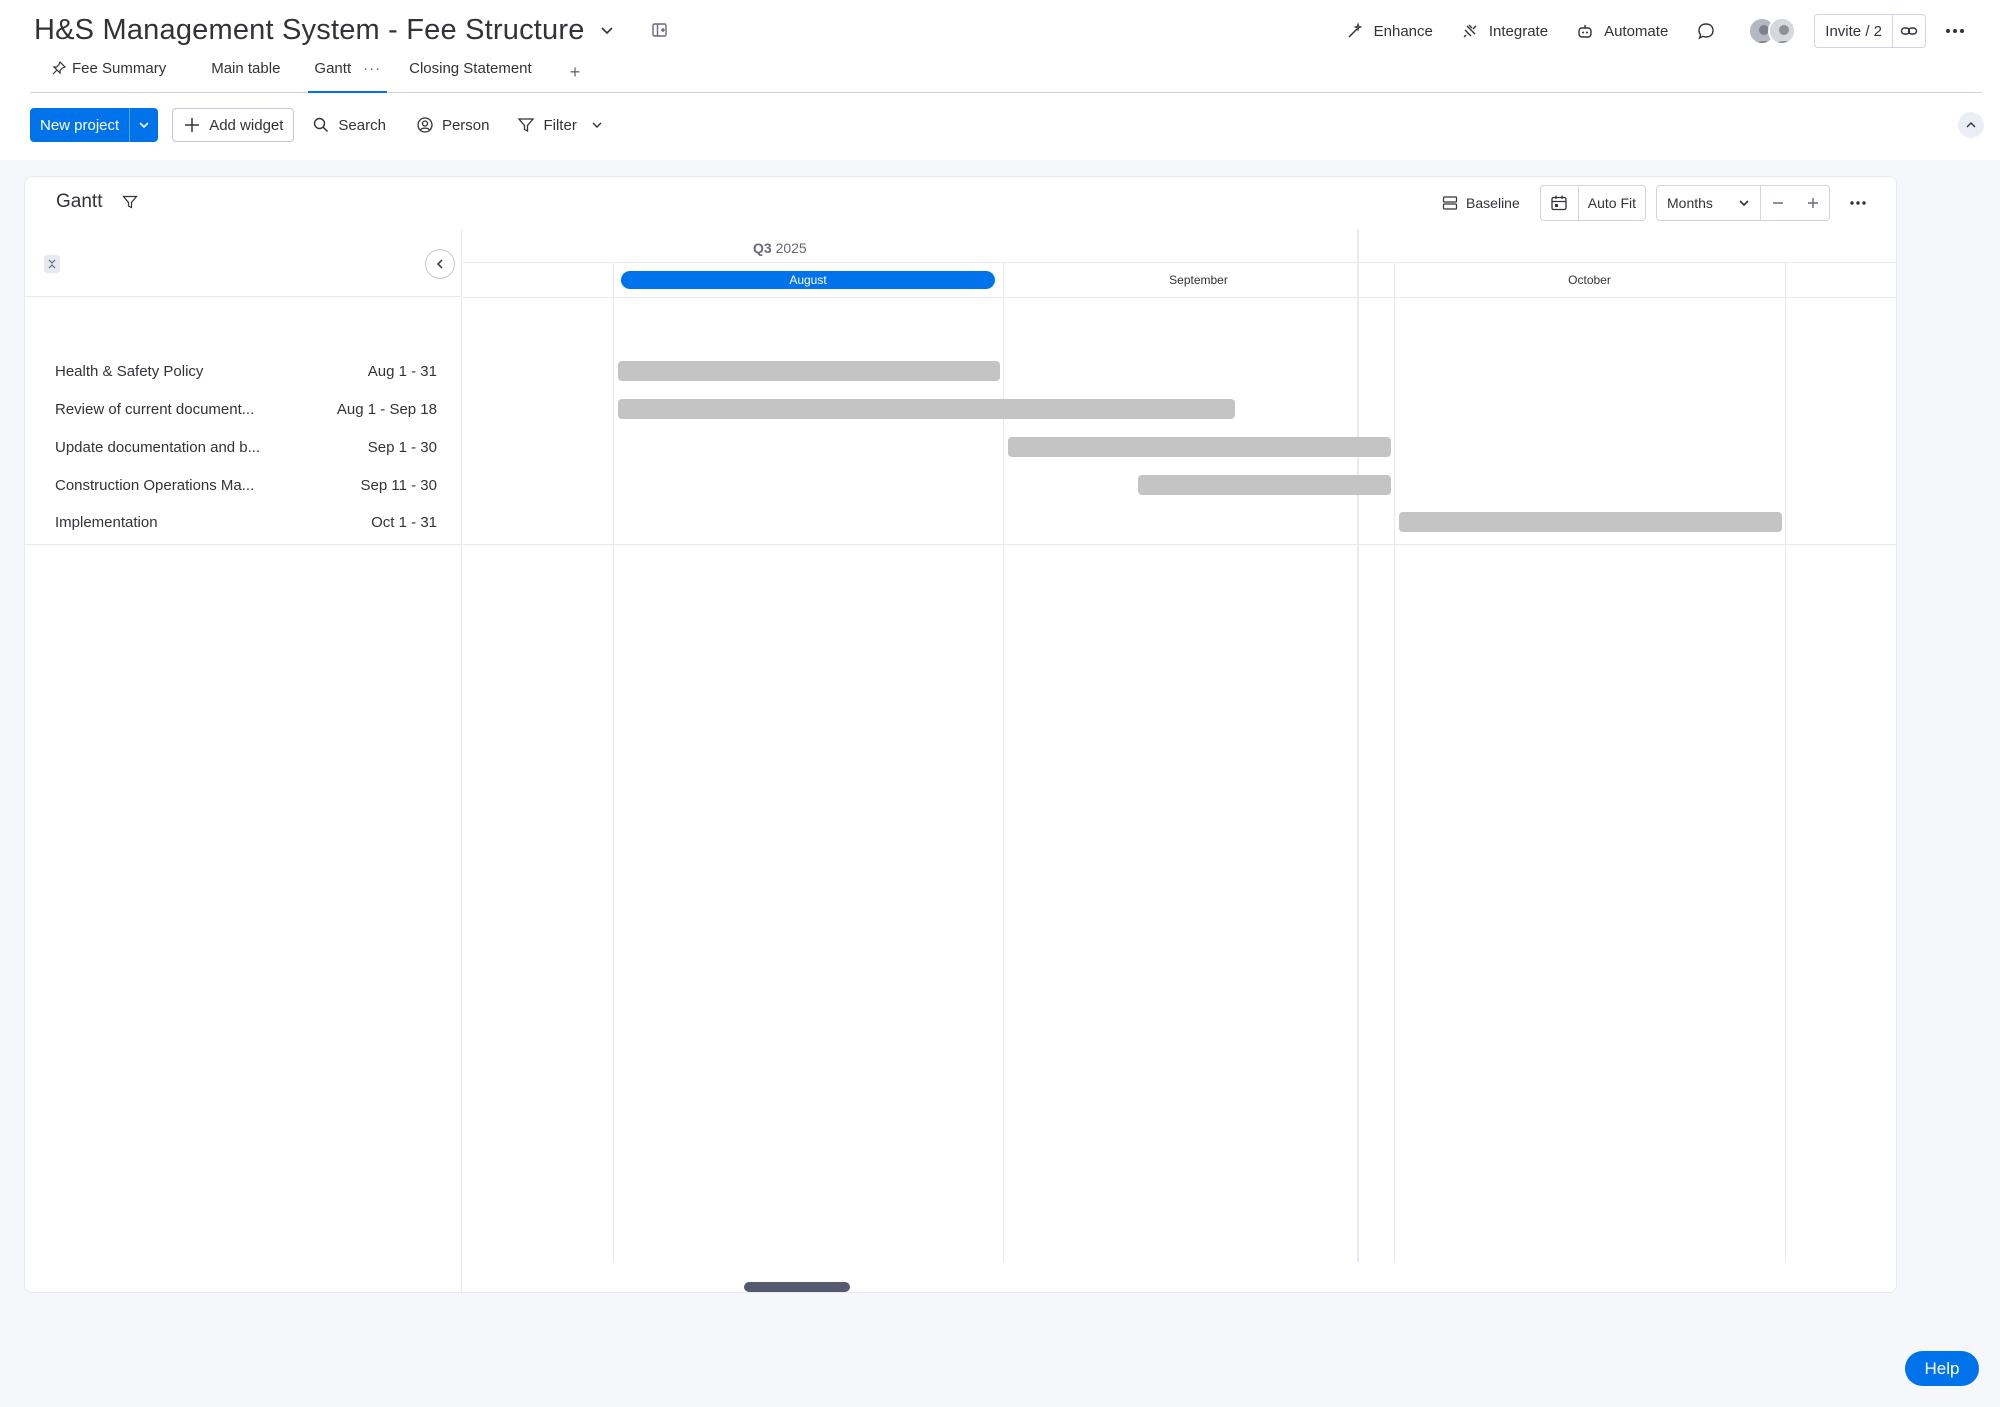  I want to click on help-button: Help, so click(1942, 1368).